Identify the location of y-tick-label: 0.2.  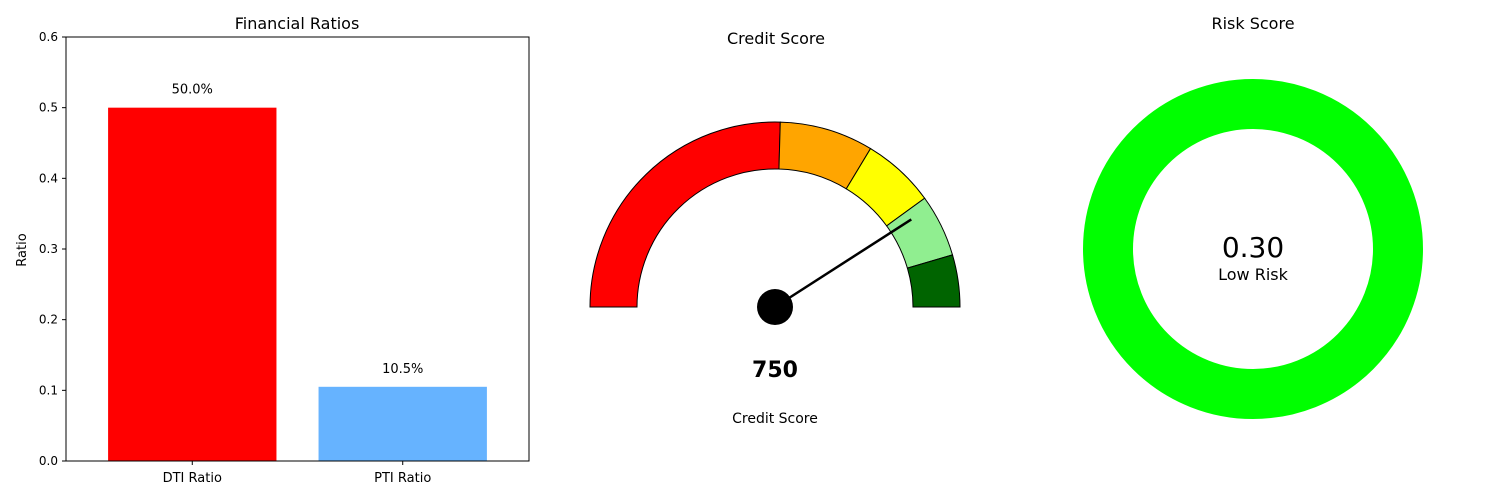
(48, 320).